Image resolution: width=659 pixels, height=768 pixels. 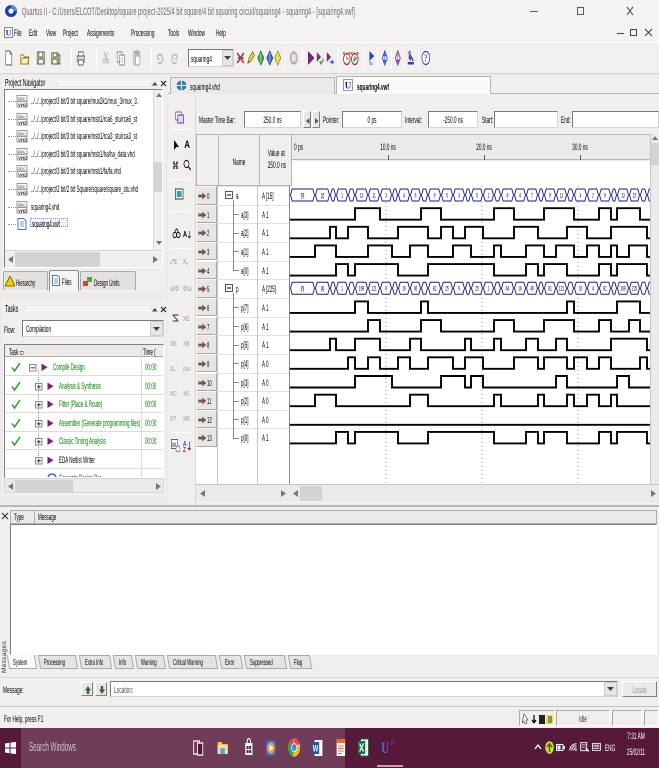 What do you see at coordinates (416, 196) in the screenshot?
I see `svg-text: 6` at bounding box center [416, 196].